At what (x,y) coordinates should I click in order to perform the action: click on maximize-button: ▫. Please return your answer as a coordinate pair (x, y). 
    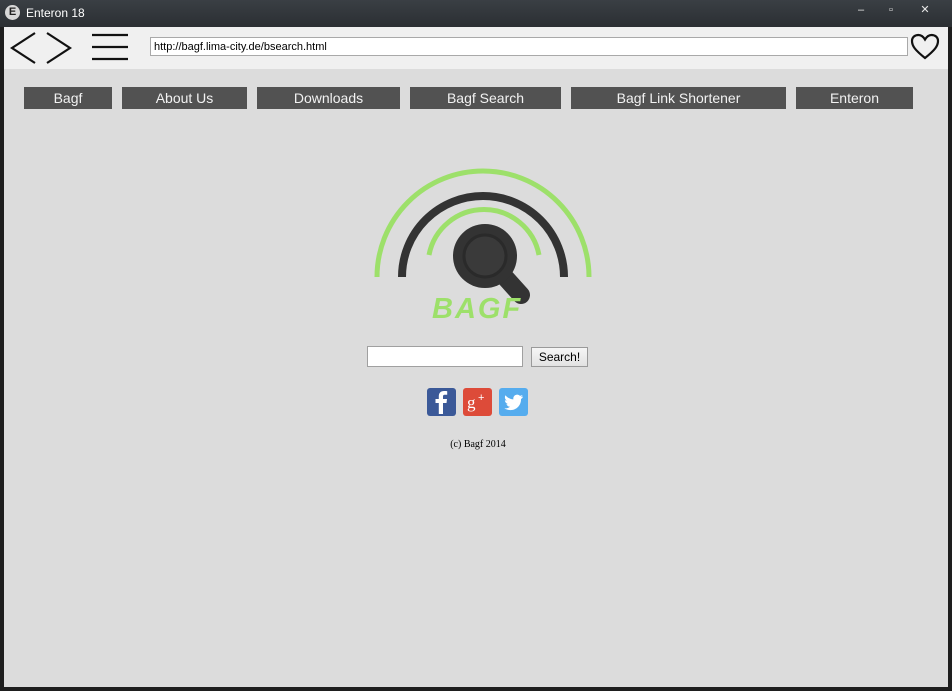
    Looking at the image, I should click on (891, 11).